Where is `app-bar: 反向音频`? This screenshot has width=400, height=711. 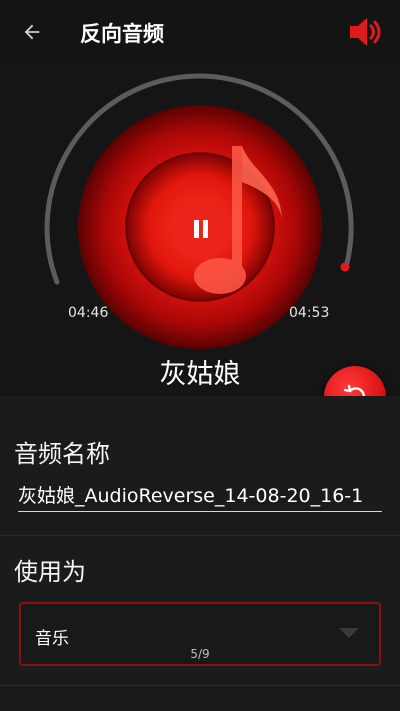 app-bar: 反向音频 is located at coordinates (200, 31).